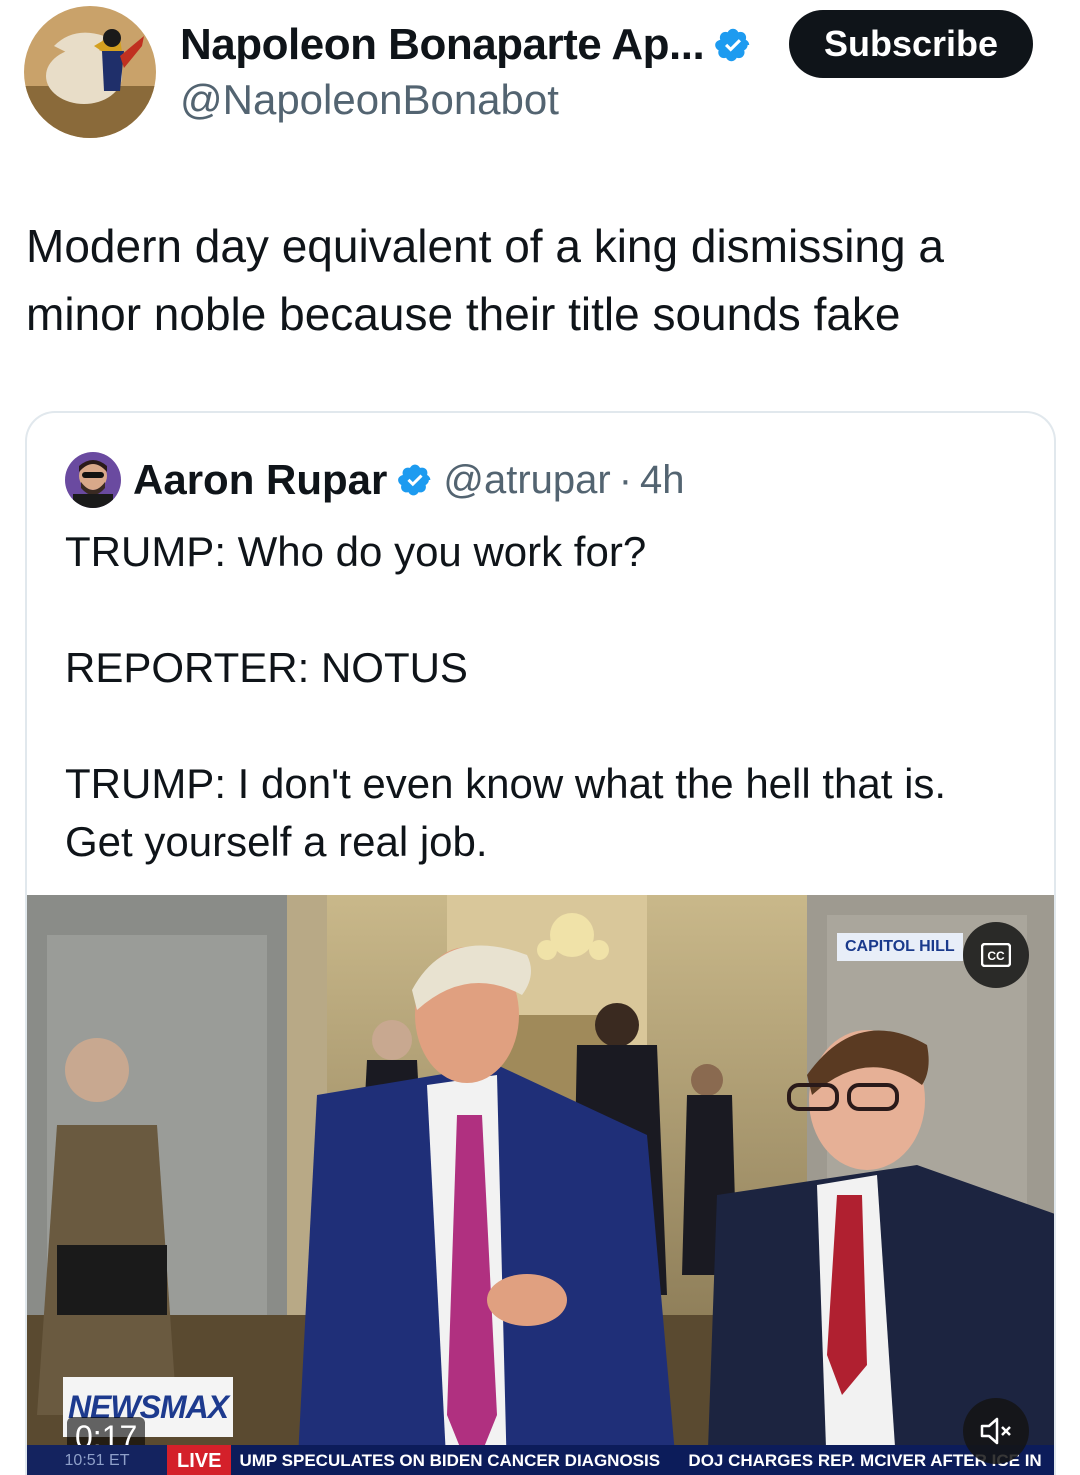 This screenshot has width=1080, height=1475. I want to click on quoted-author-handle: @atrupar, so click(526, 480).